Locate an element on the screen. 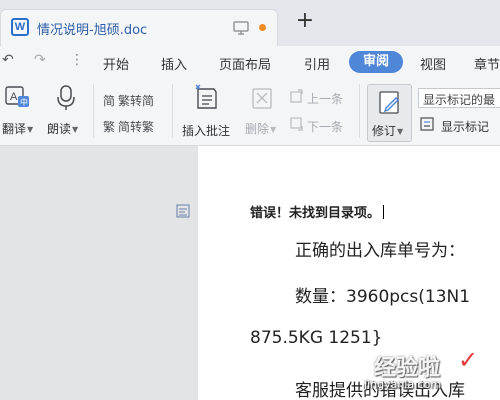 The image size is (500, 400). toc-error-text: 错误！未找到目录项。 is located at coordinates (315, 213).